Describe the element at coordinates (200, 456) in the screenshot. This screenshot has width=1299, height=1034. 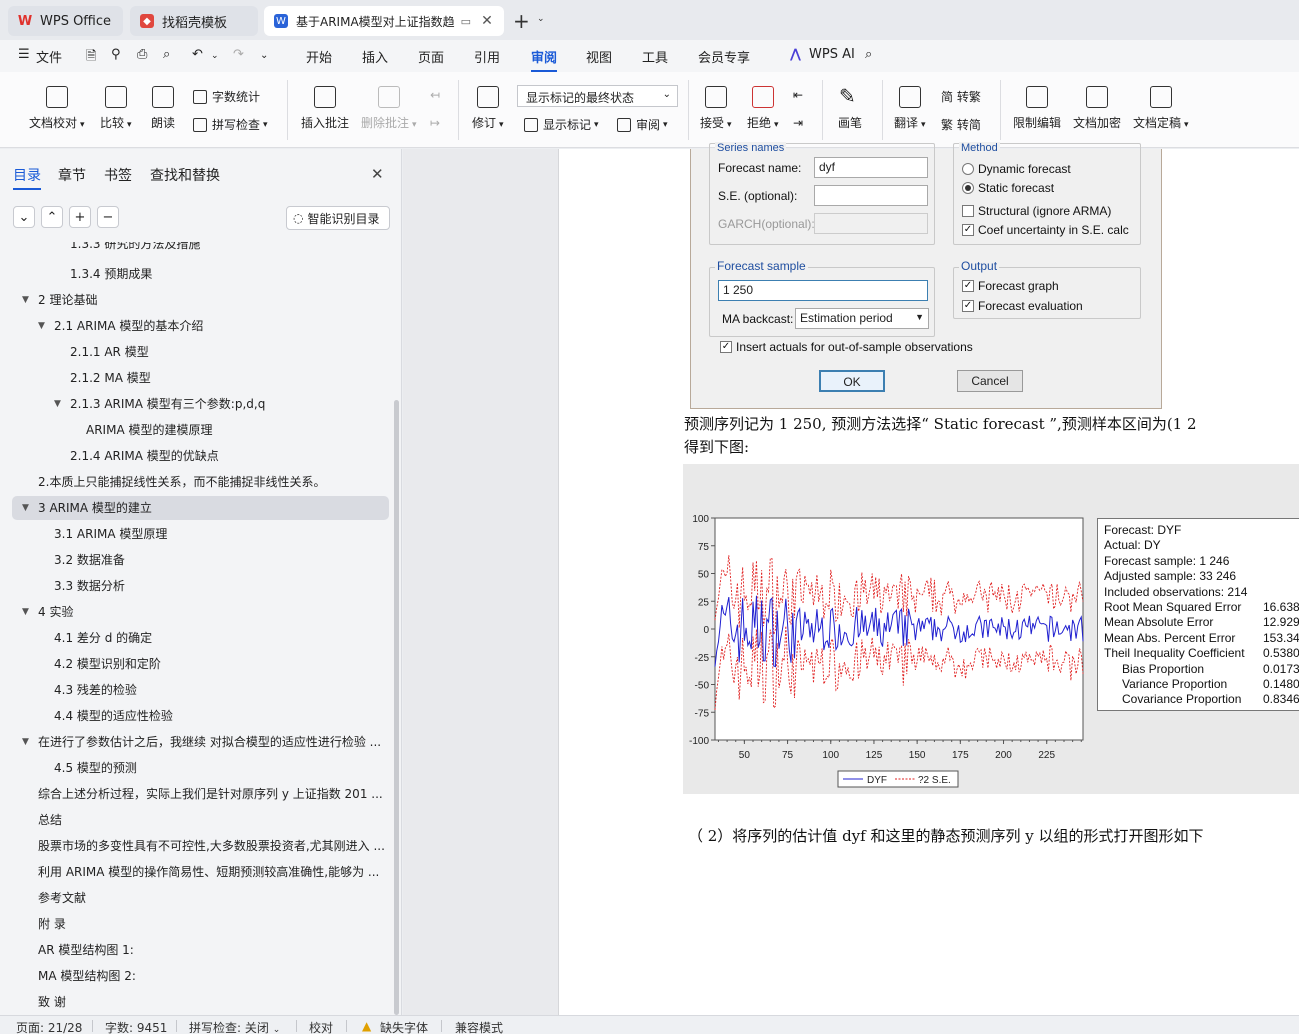
I see `toc-item: 2.1.4 ARIMA 模型的优缺点` at that location.